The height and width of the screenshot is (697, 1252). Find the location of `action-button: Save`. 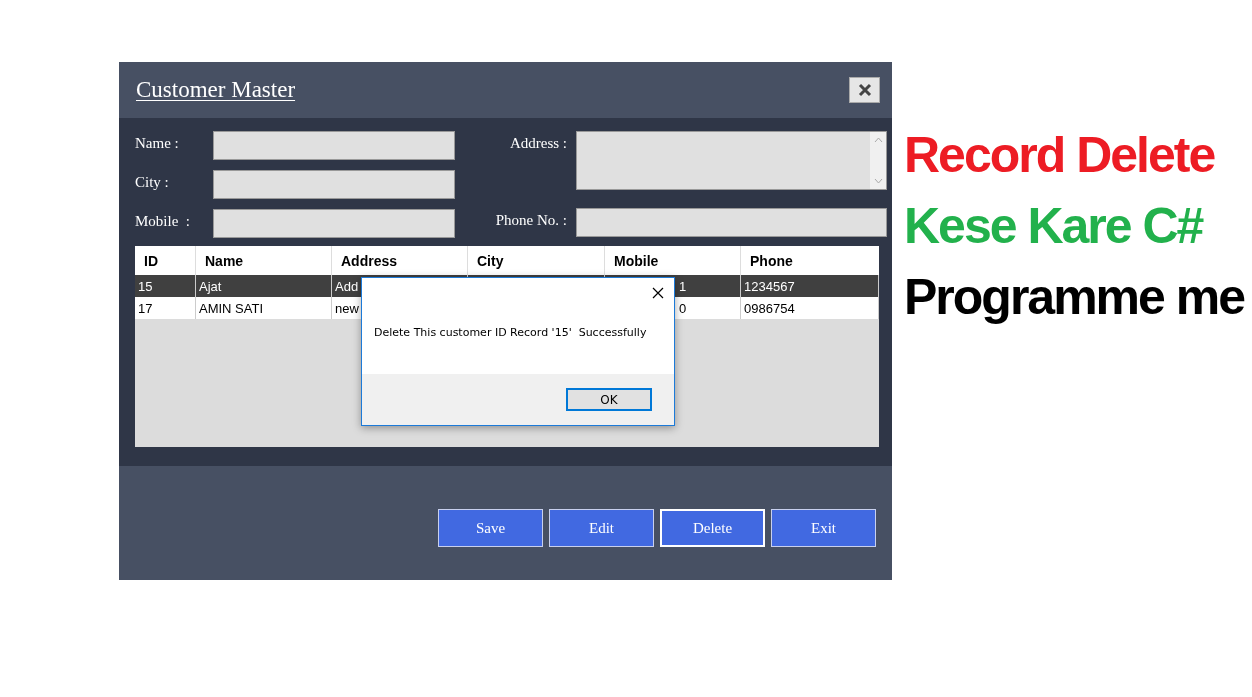

action-button: Save is located at coordinates (490, 528).